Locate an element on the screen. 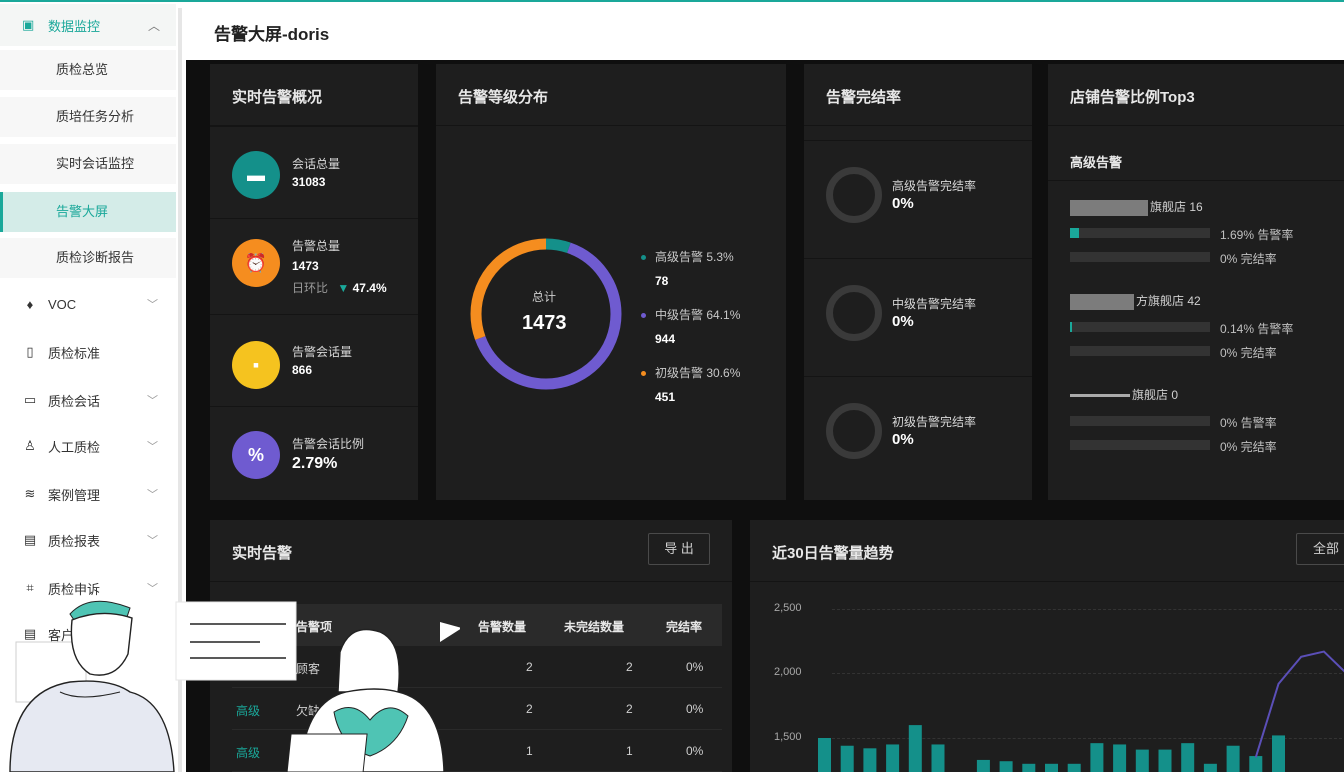  legend-count: 78 is located at coordinates (662, 281).